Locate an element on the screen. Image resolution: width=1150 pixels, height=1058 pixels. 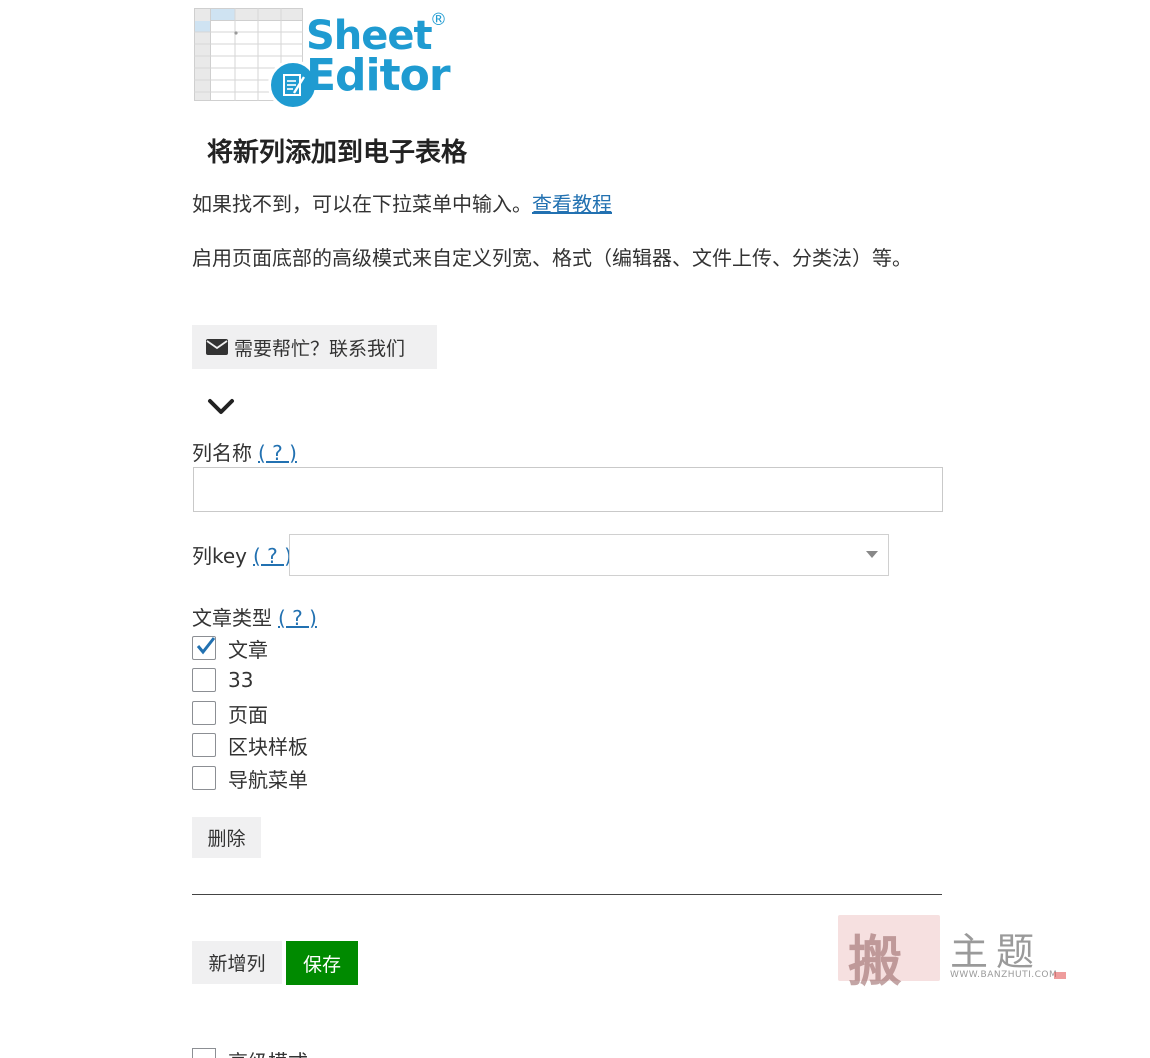
post-type-label-nav-menu: 导航菜单 is located at coordinates (268, 779).